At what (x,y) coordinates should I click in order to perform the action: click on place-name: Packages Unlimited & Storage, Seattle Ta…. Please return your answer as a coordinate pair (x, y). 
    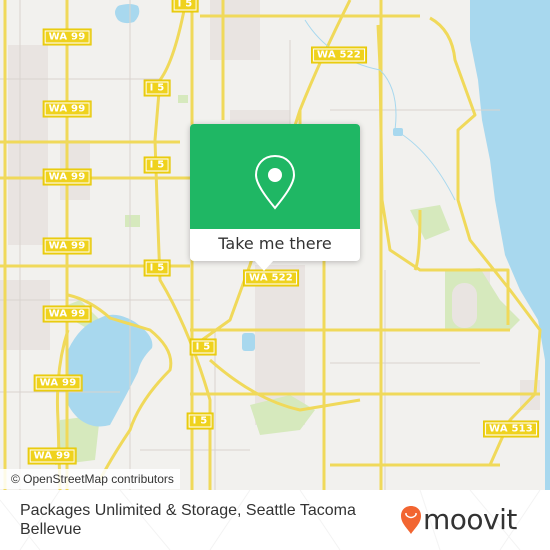
    Looking at the image, I should click on (188, 520).